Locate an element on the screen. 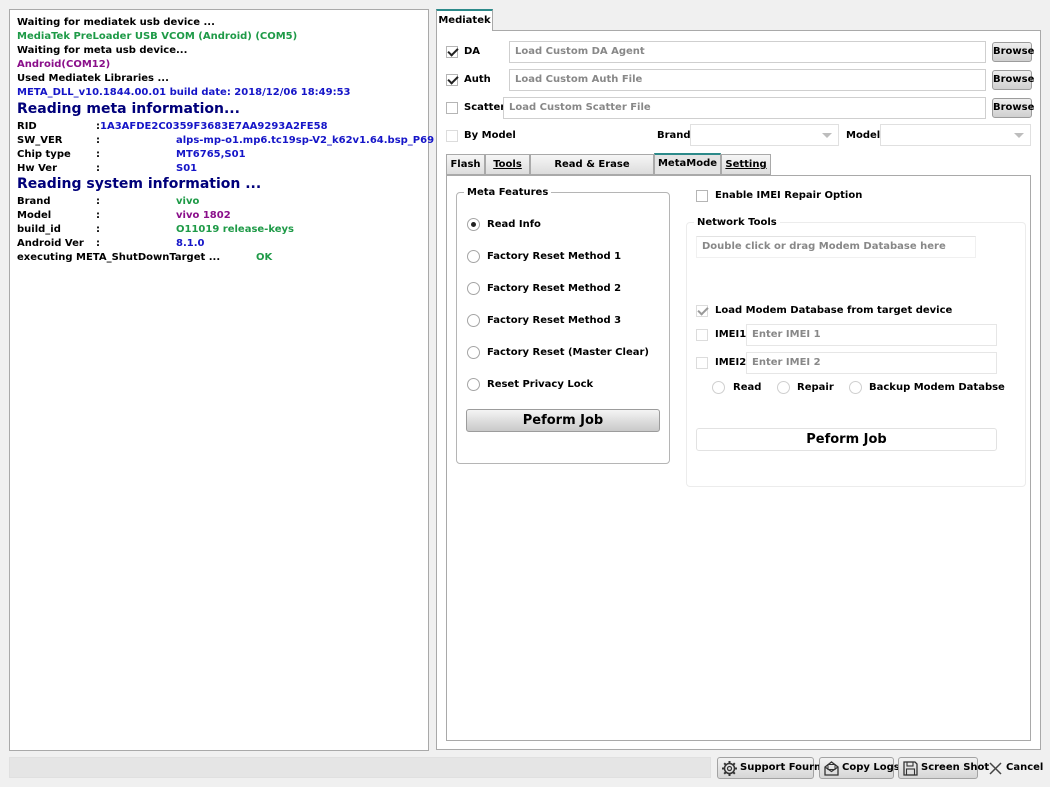 This screenshot has height=787, width=1050. sys-key-brand: Brand is located at coordinates (34, 201).